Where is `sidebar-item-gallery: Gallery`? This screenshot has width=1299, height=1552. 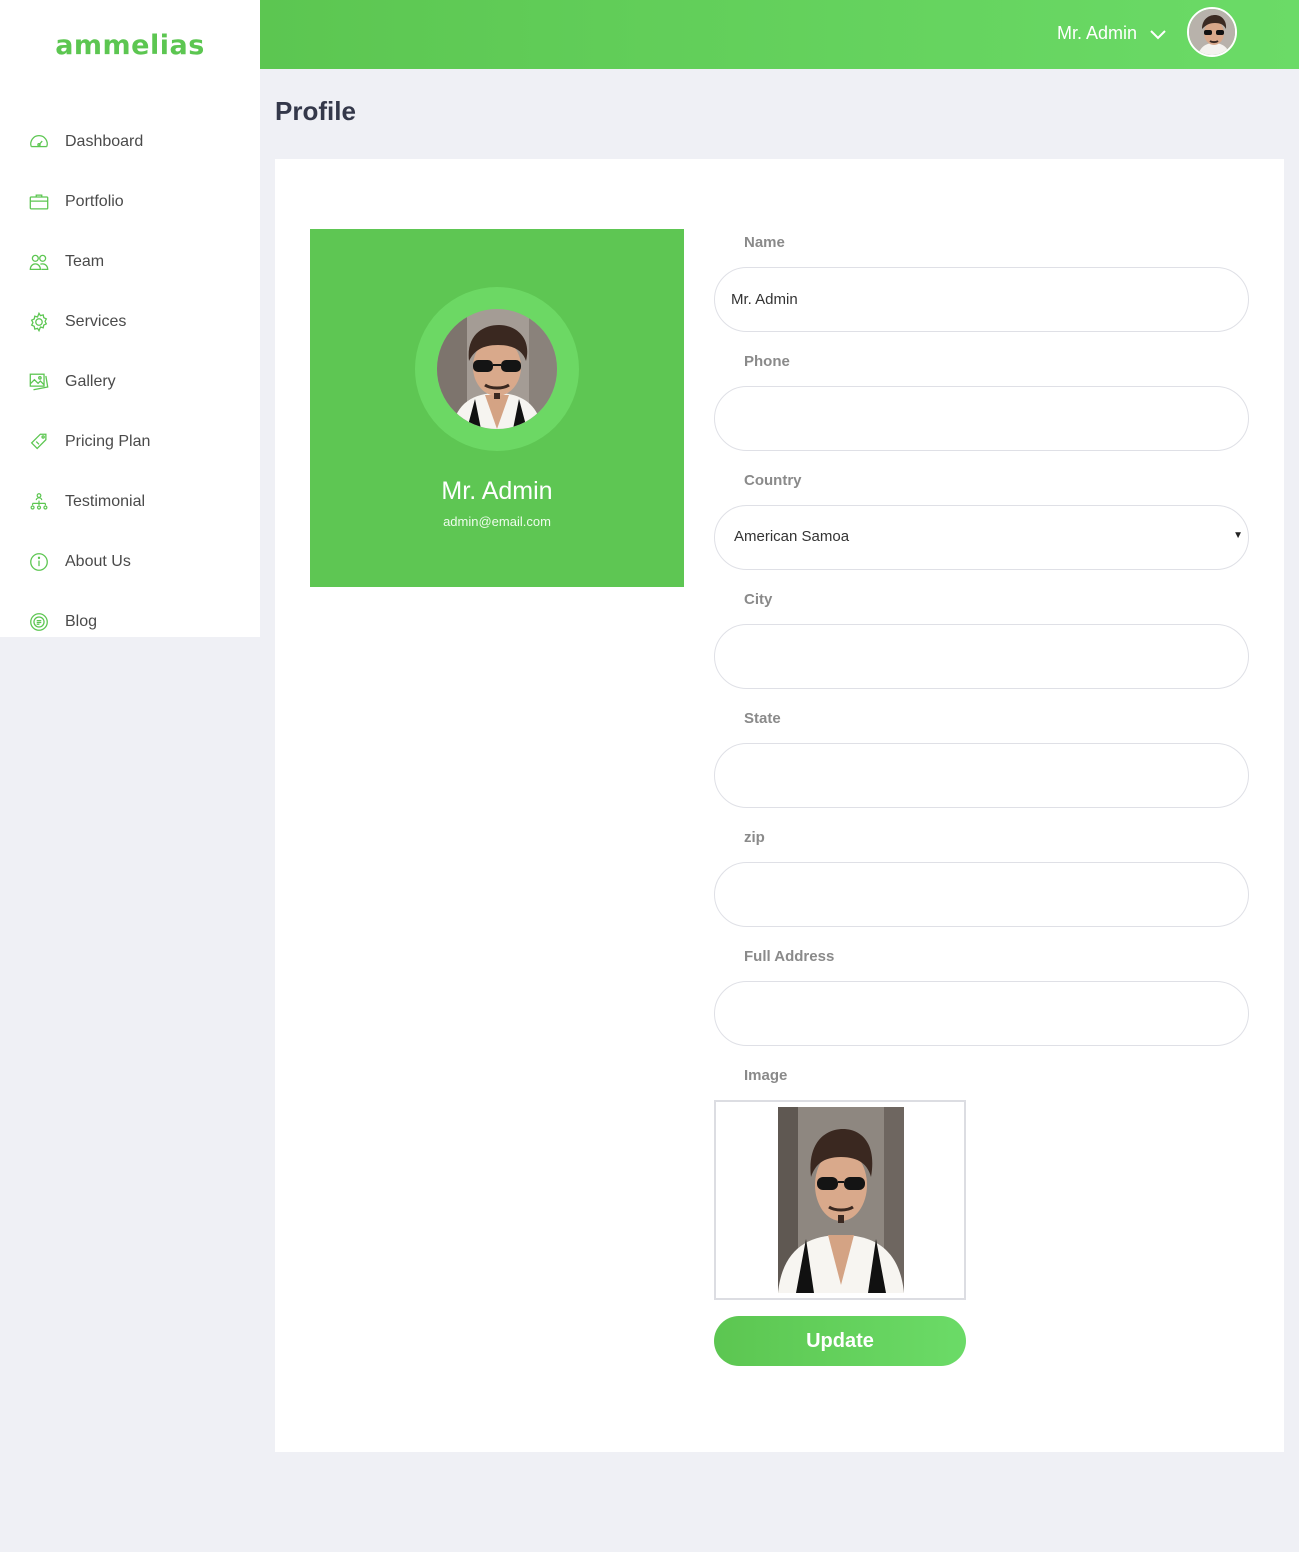 sidebar-item-gallery: Gallery is located at coordinates (130, 382).